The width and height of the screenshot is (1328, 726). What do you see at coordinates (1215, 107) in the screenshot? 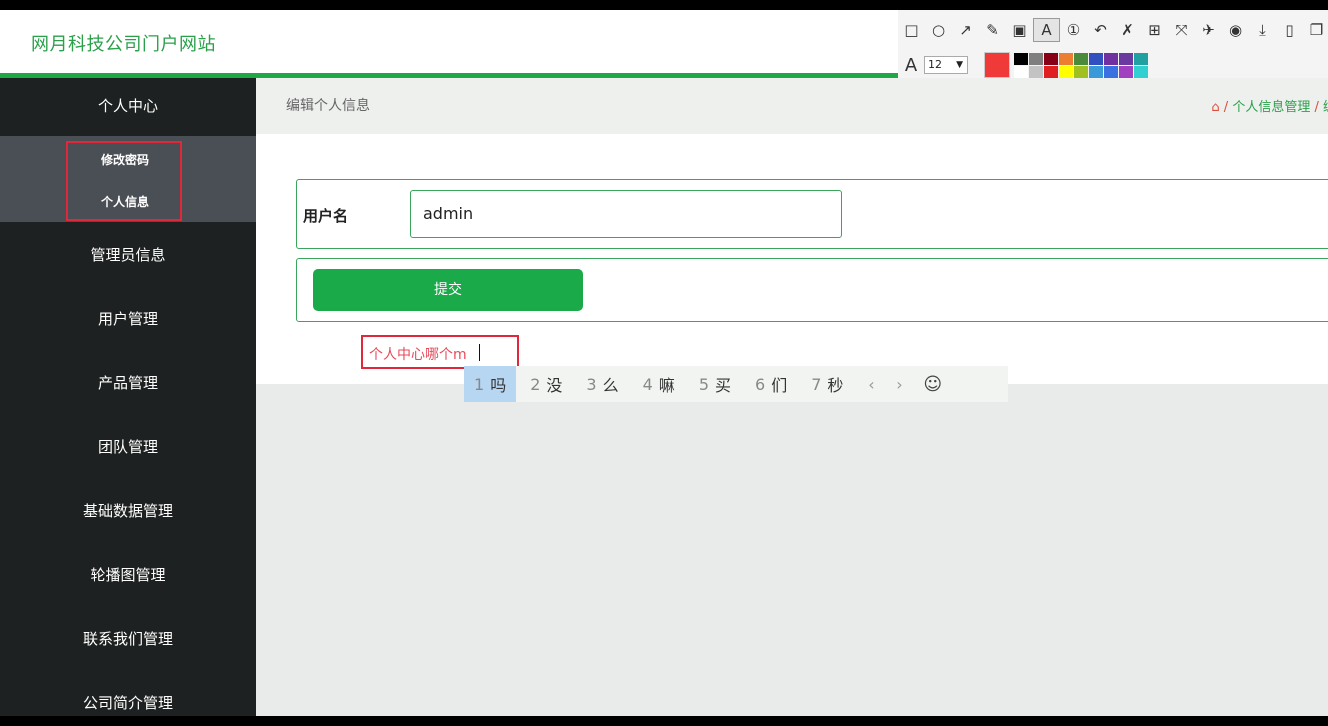
I see `home-icon: ⌂` at bounding box center [1215, 107].